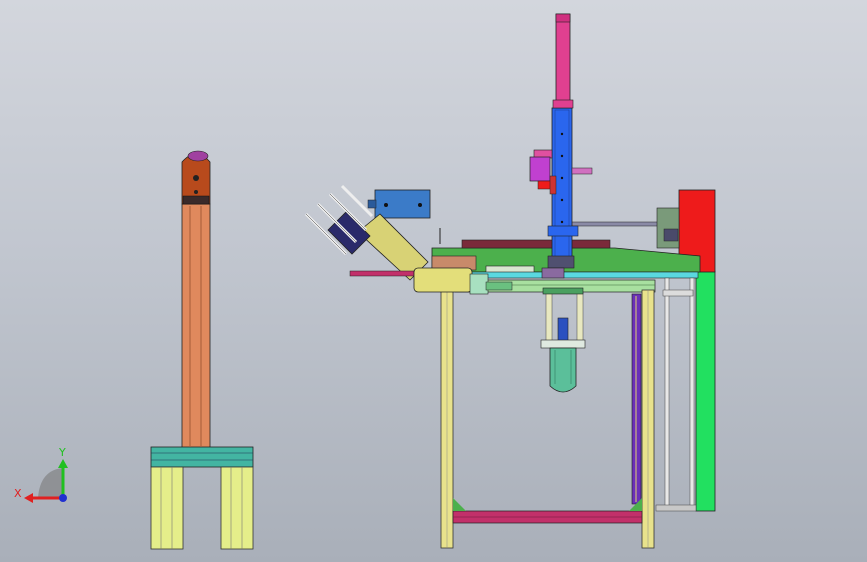 The width and height of the screenshot is (867, 562). Describe the element at coordinates (443, 280) in the screenshot. I see `feed-cylinder` at that location.